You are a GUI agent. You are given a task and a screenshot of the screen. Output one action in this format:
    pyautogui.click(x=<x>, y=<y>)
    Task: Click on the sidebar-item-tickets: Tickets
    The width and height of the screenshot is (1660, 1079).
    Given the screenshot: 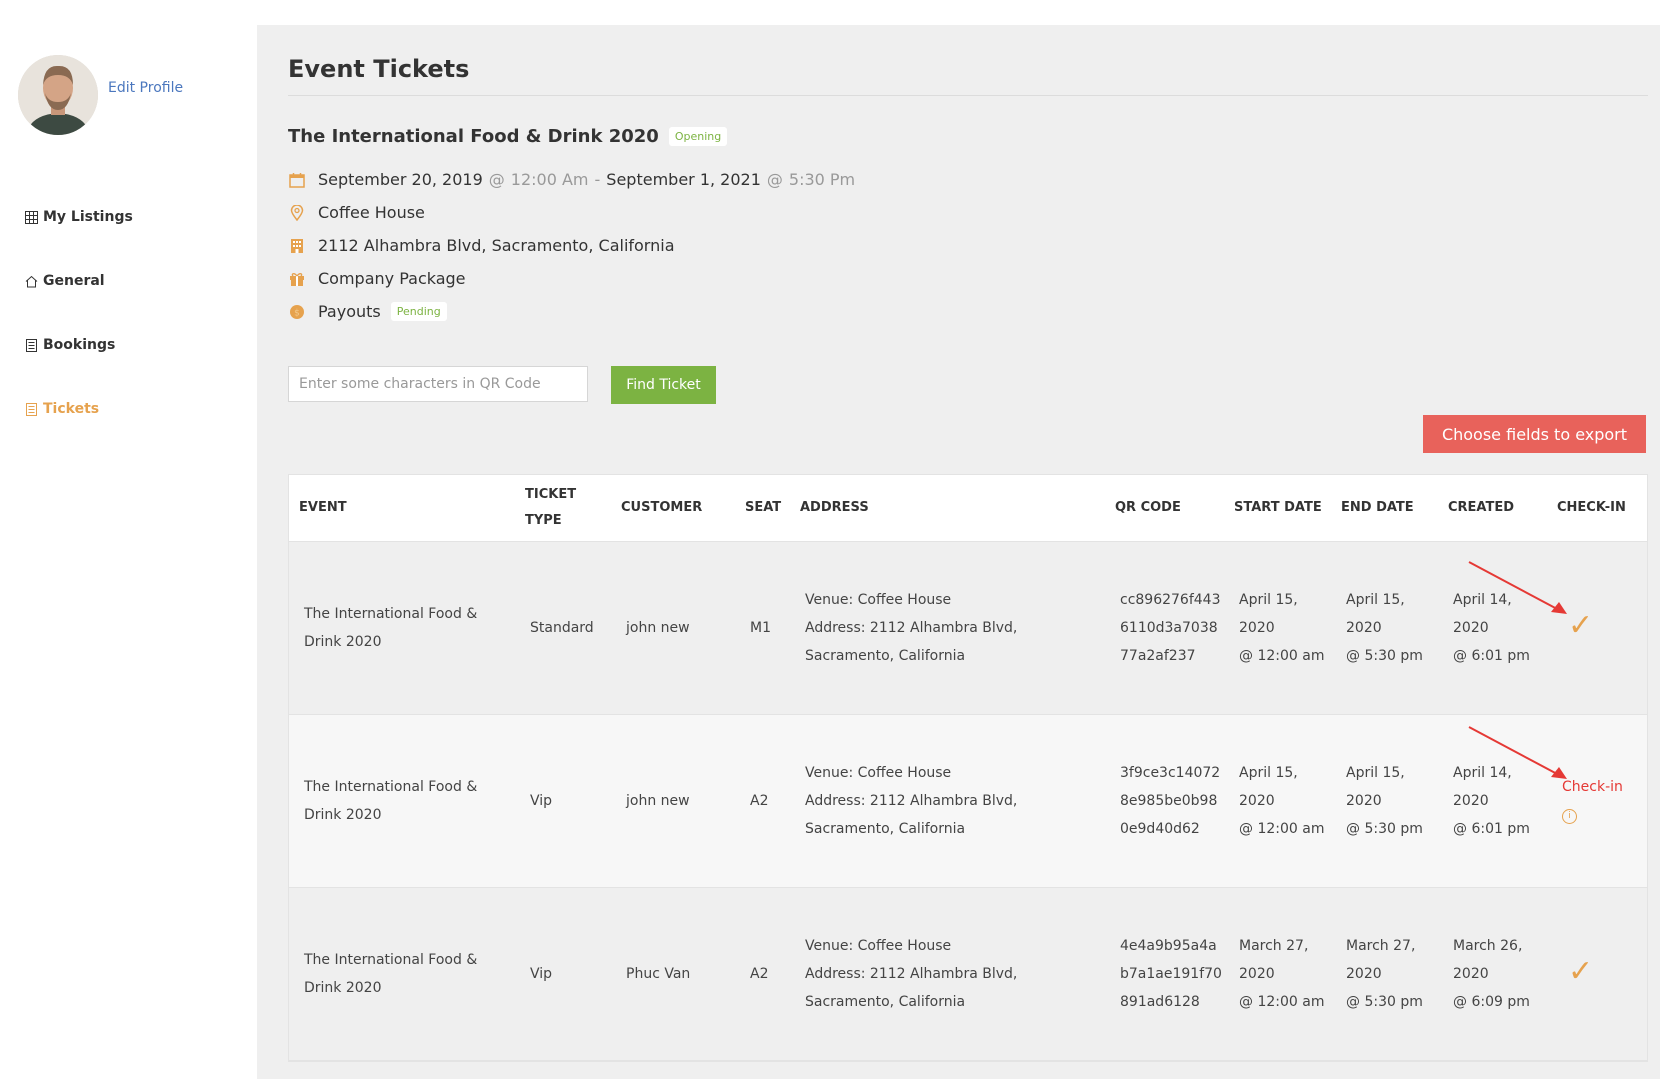 What is the action you would take?
    pyautogui.click(x=78, y=409)
    